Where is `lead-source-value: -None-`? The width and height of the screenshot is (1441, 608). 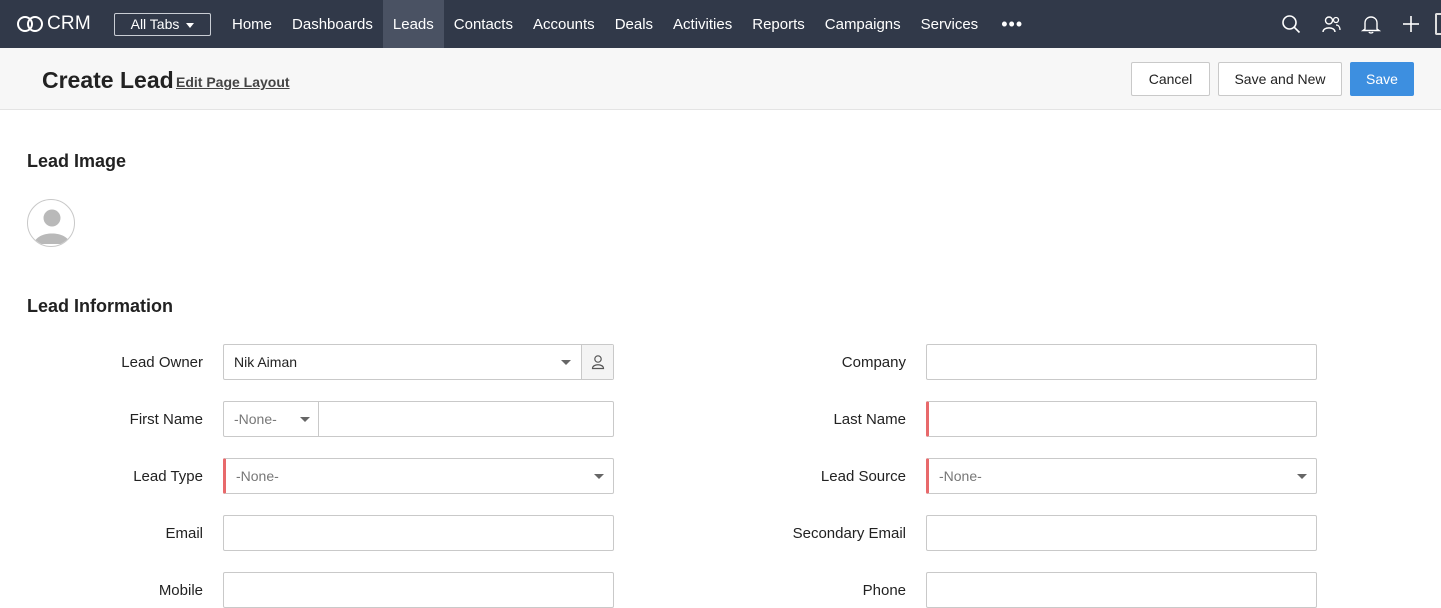
lead-source-value: -None- is located at coordinates (960, 476).